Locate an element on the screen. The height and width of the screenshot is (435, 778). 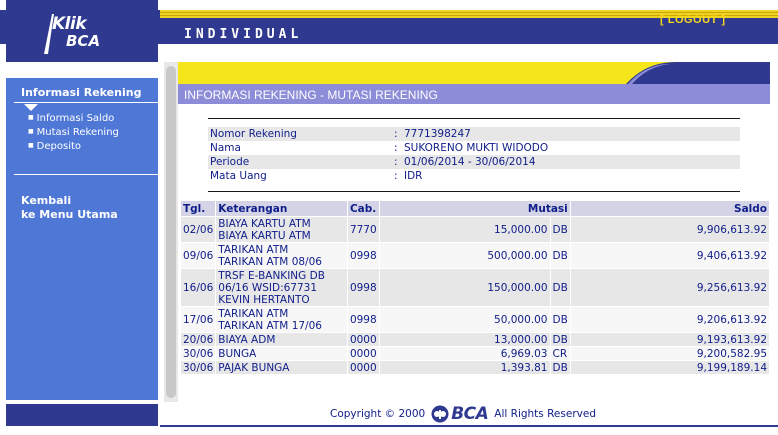
cell-date: 09/06 is located at coordinates (198, 255).